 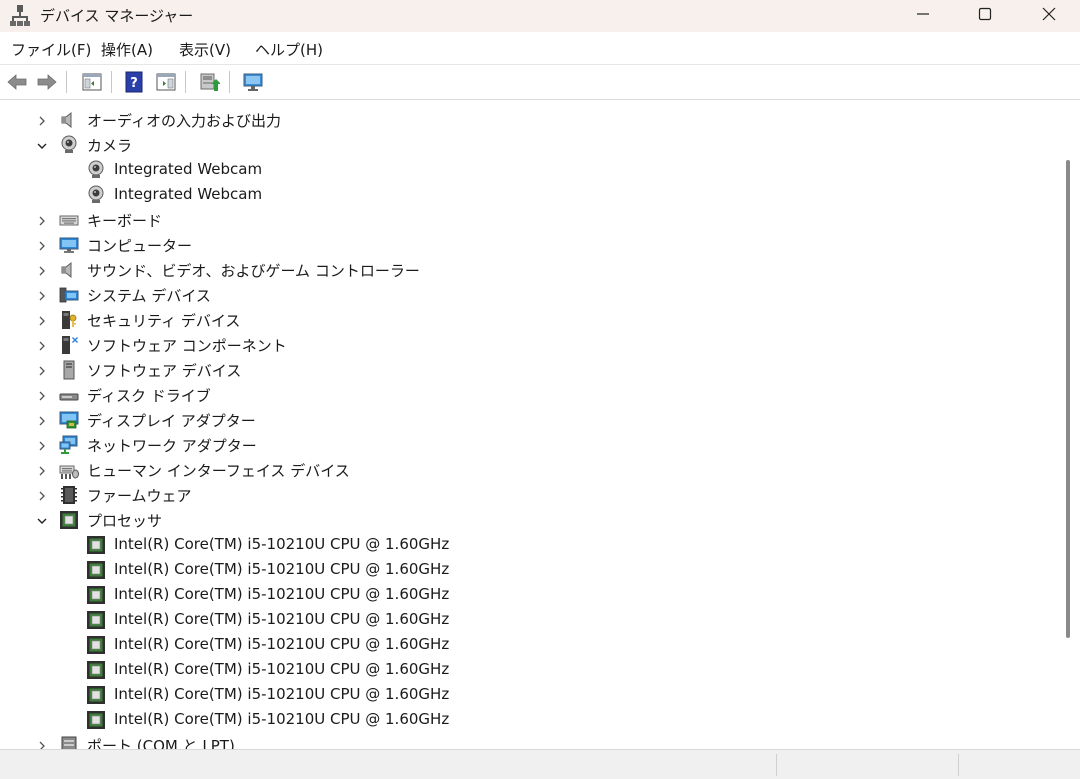 I want to click on port-icon, so click(x=69, y=742).